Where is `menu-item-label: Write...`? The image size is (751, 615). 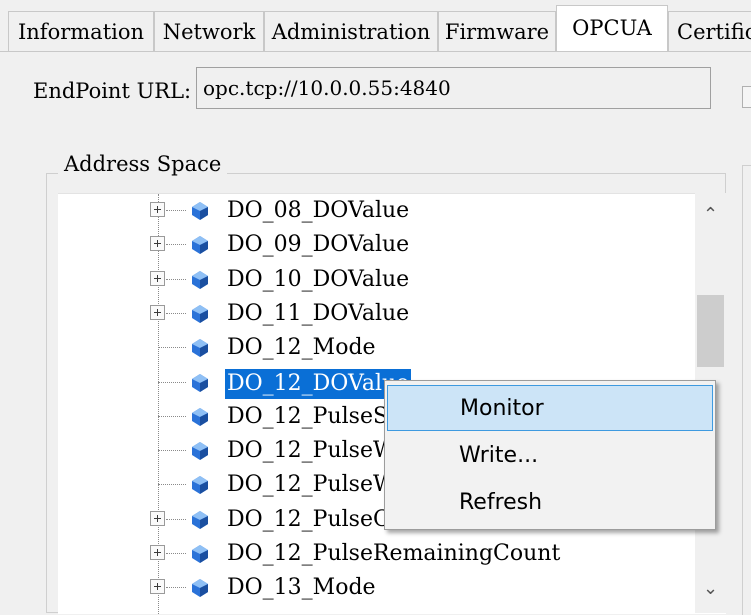
menu-item-label: Write... is located at coordinates (499, 455).